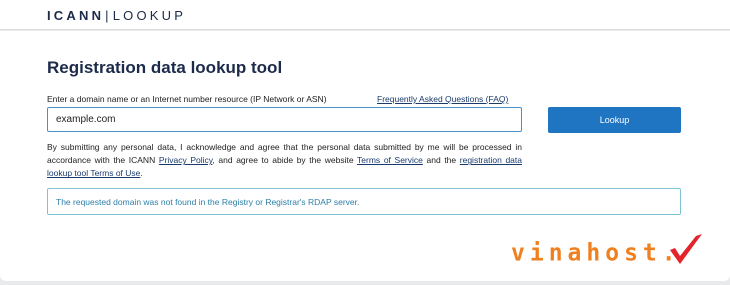  I want to click on icann-lookup-logo: ICANN|LOOKUP, so click(116, 15).